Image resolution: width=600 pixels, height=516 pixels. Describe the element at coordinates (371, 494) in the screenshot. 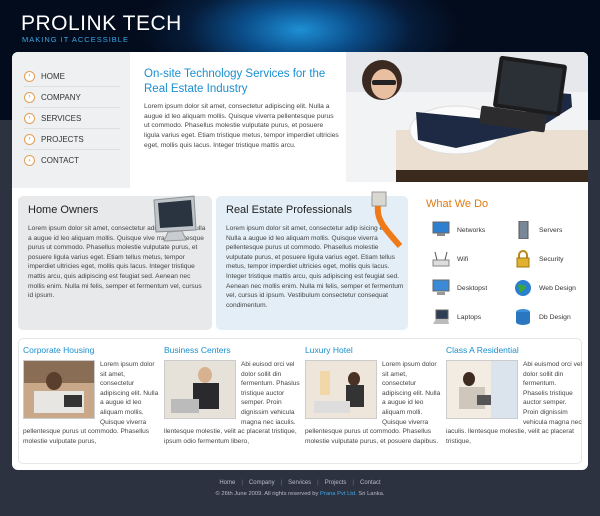

I see `copyright-suffix: Sri Lanka.` at that location.